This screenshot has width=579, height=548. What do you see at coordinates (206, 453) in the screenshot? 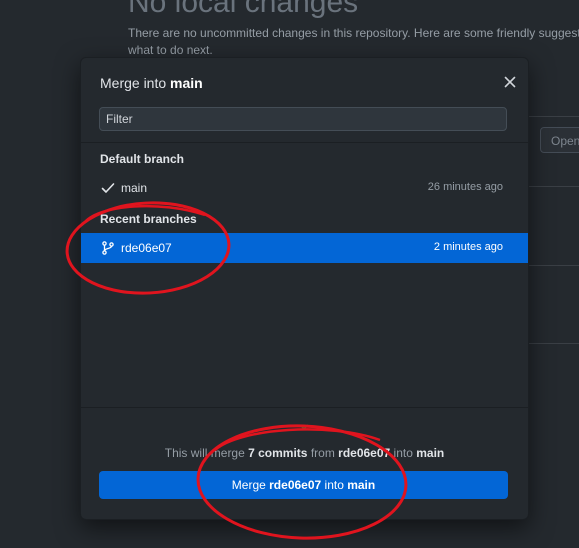
I see `summary-prefix: This will merge` at bounding box center [206, 453].